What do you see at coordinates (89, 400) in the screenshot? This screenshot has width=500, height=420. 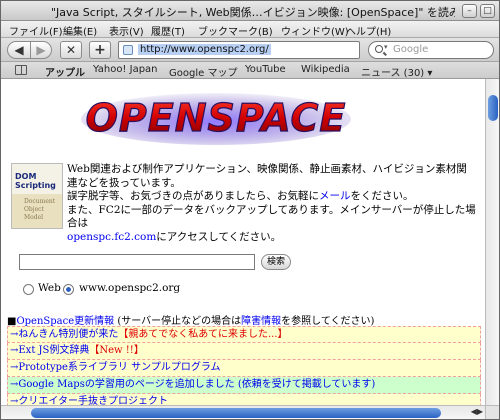 I see `news-link: →クリエイター手抜きプロジェクト` at bounding box center [89, 400].